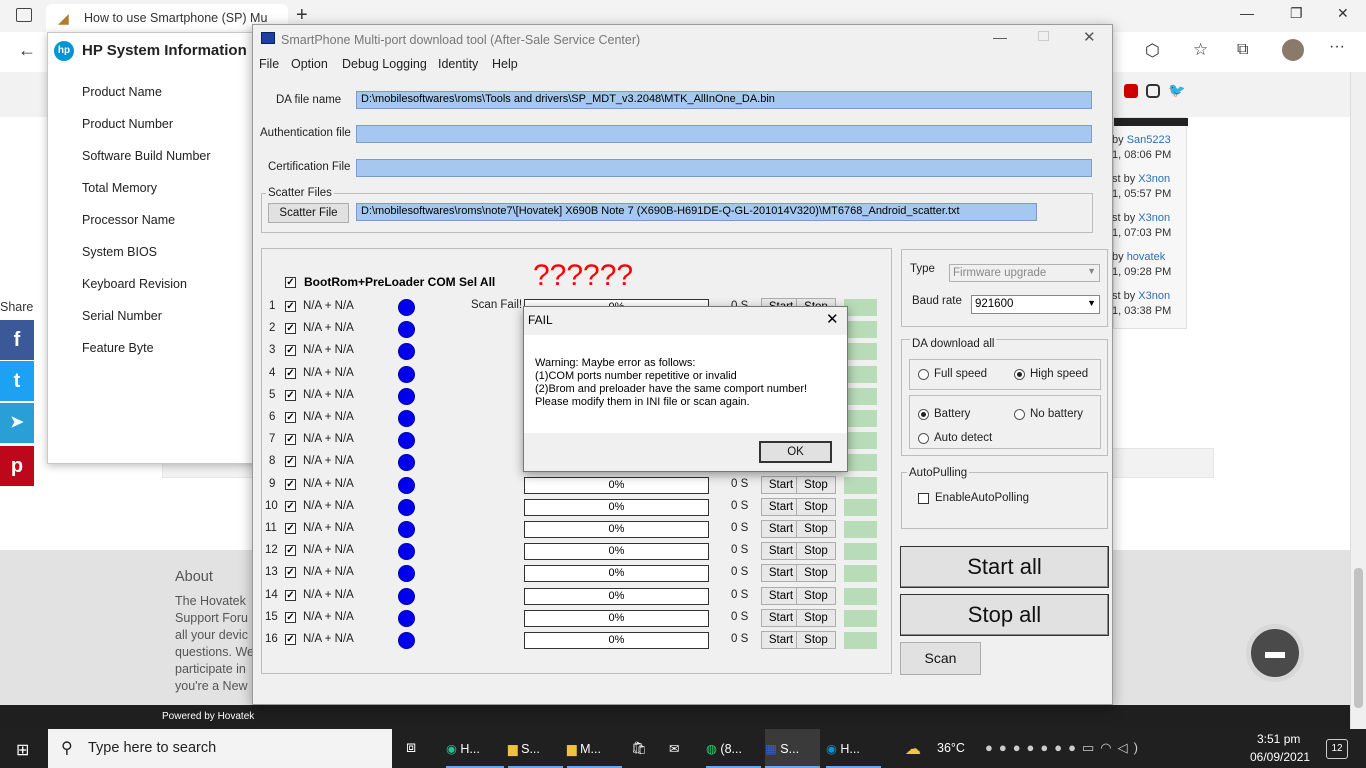 The image size is (1366, 768). I want to click on page-scrollbar, so click(1358, 400).